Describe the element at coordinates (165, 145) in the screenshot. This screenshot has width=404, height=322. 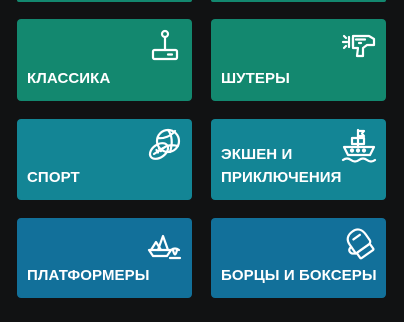
I see `sports-balls-icon` at that location.